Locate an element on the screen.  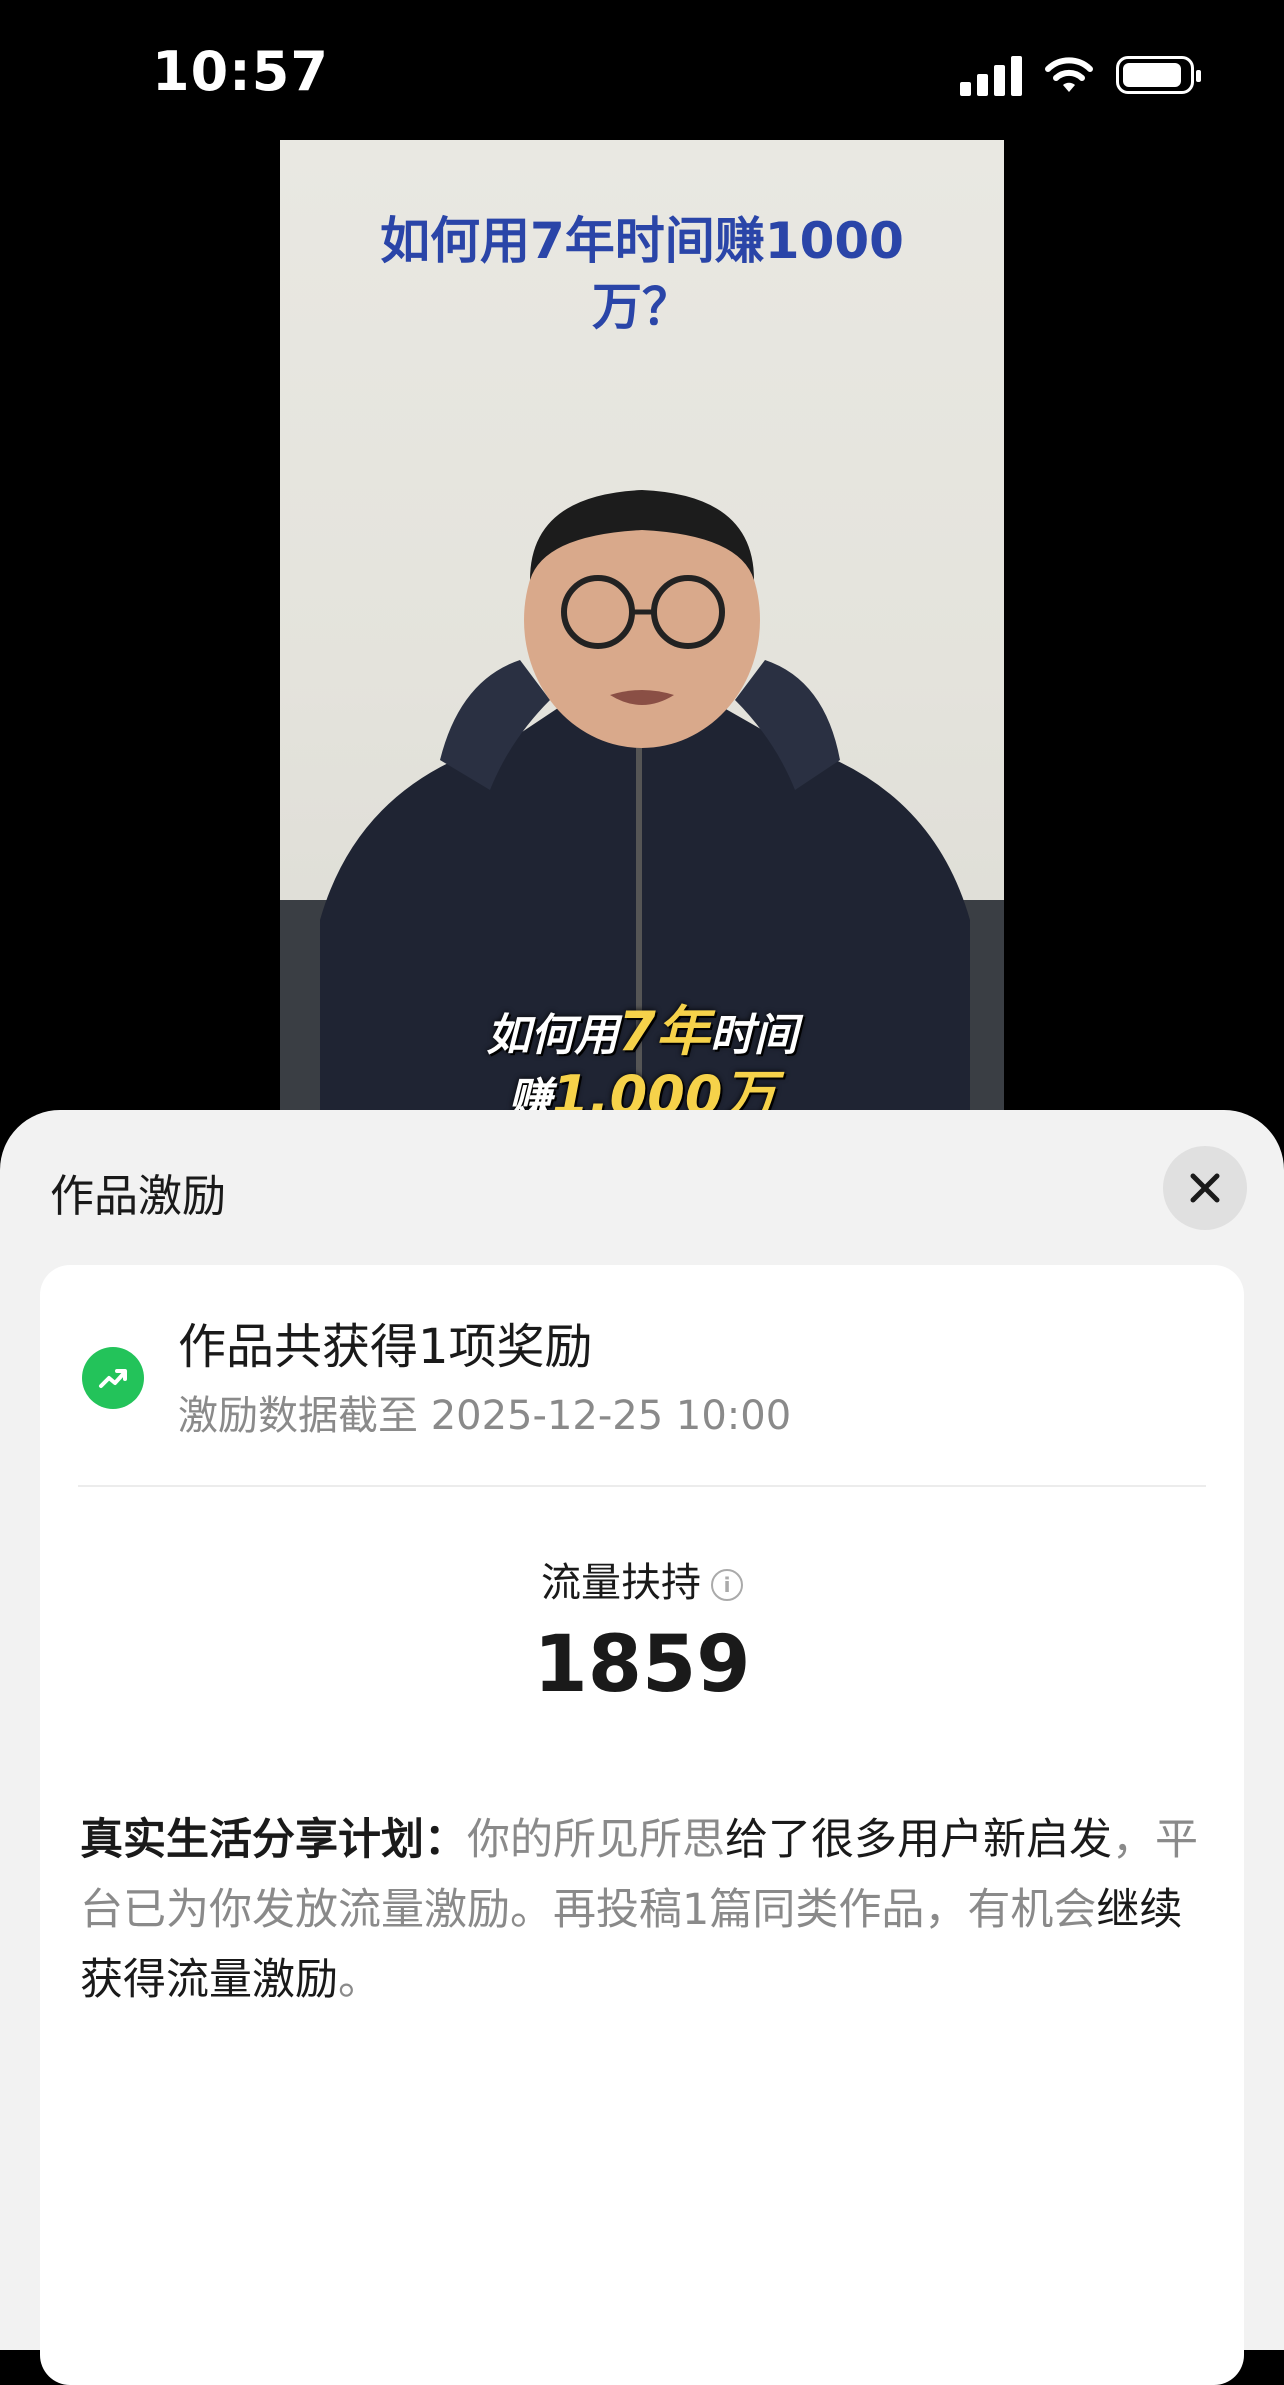
person-figure is located at coordinates (642, 800).